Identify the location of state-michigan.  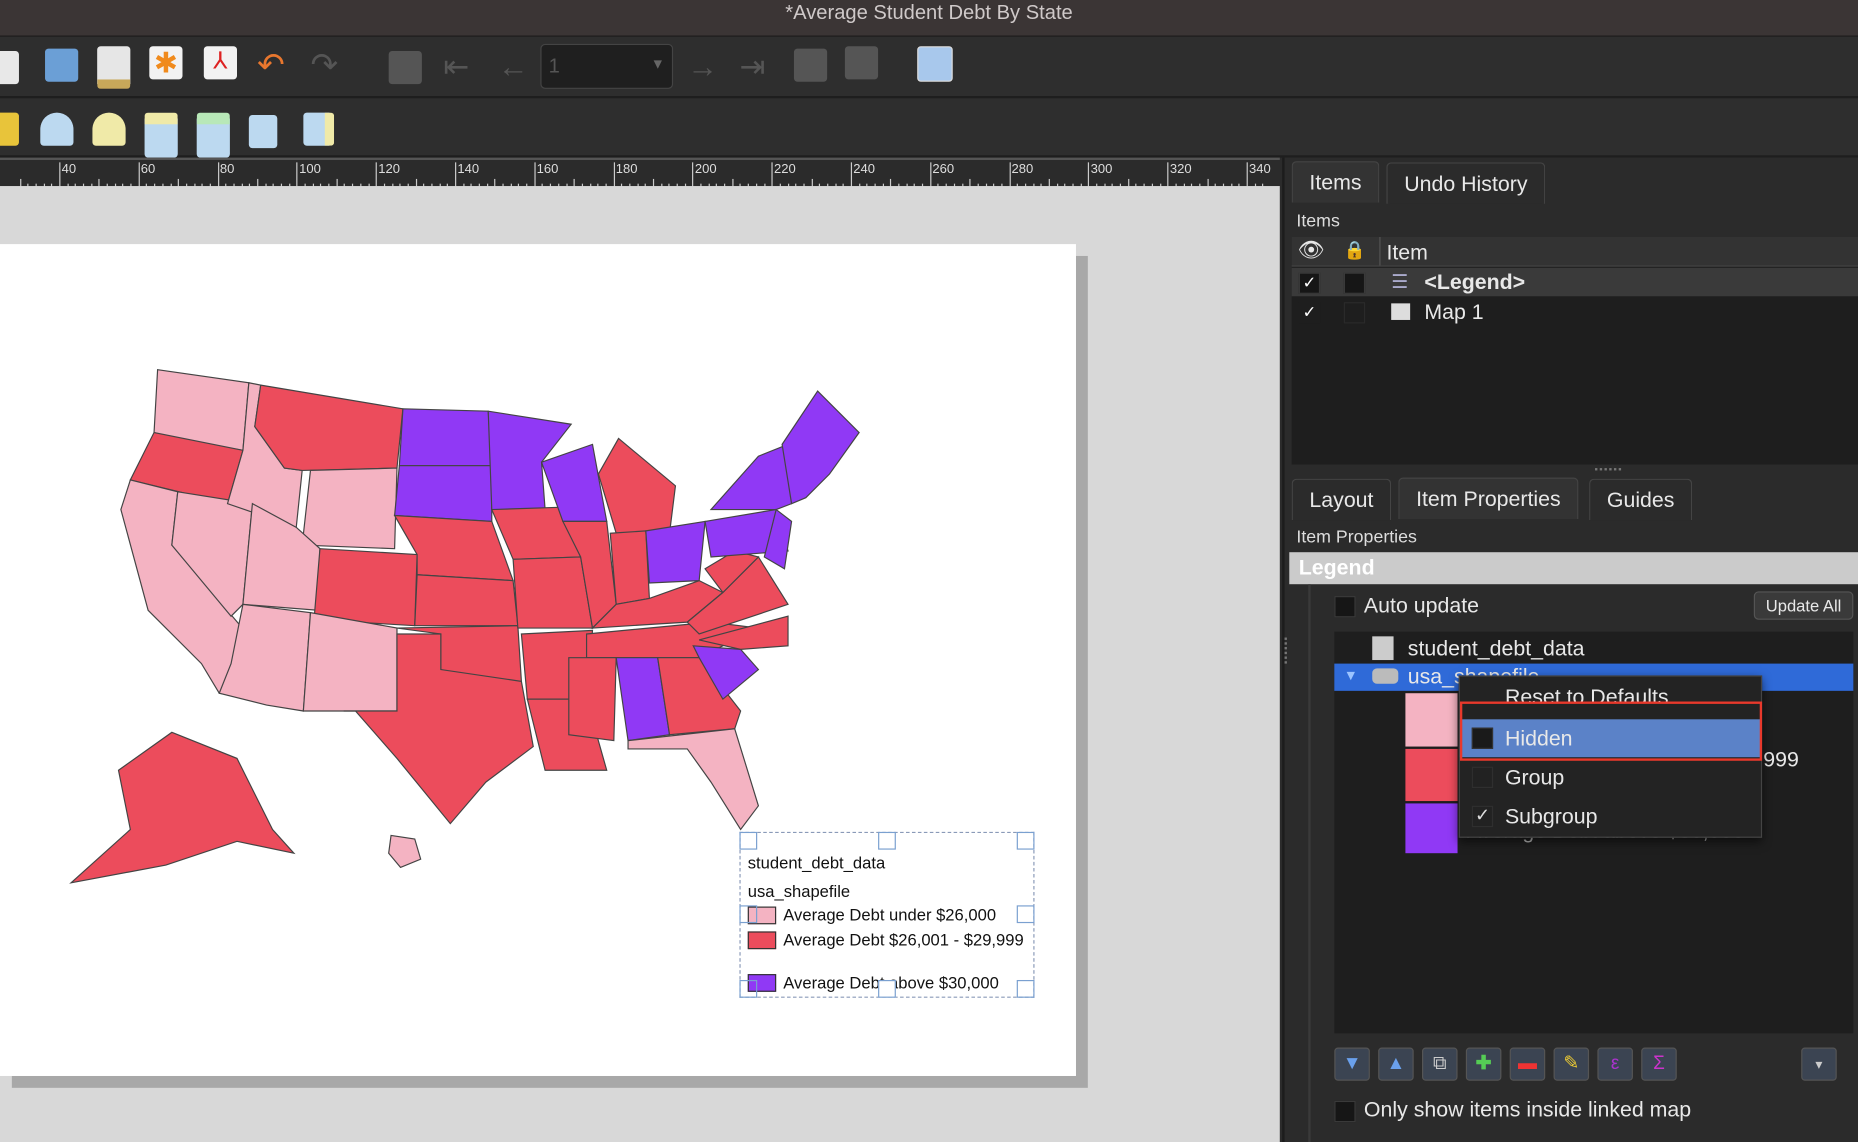
(637, 485).